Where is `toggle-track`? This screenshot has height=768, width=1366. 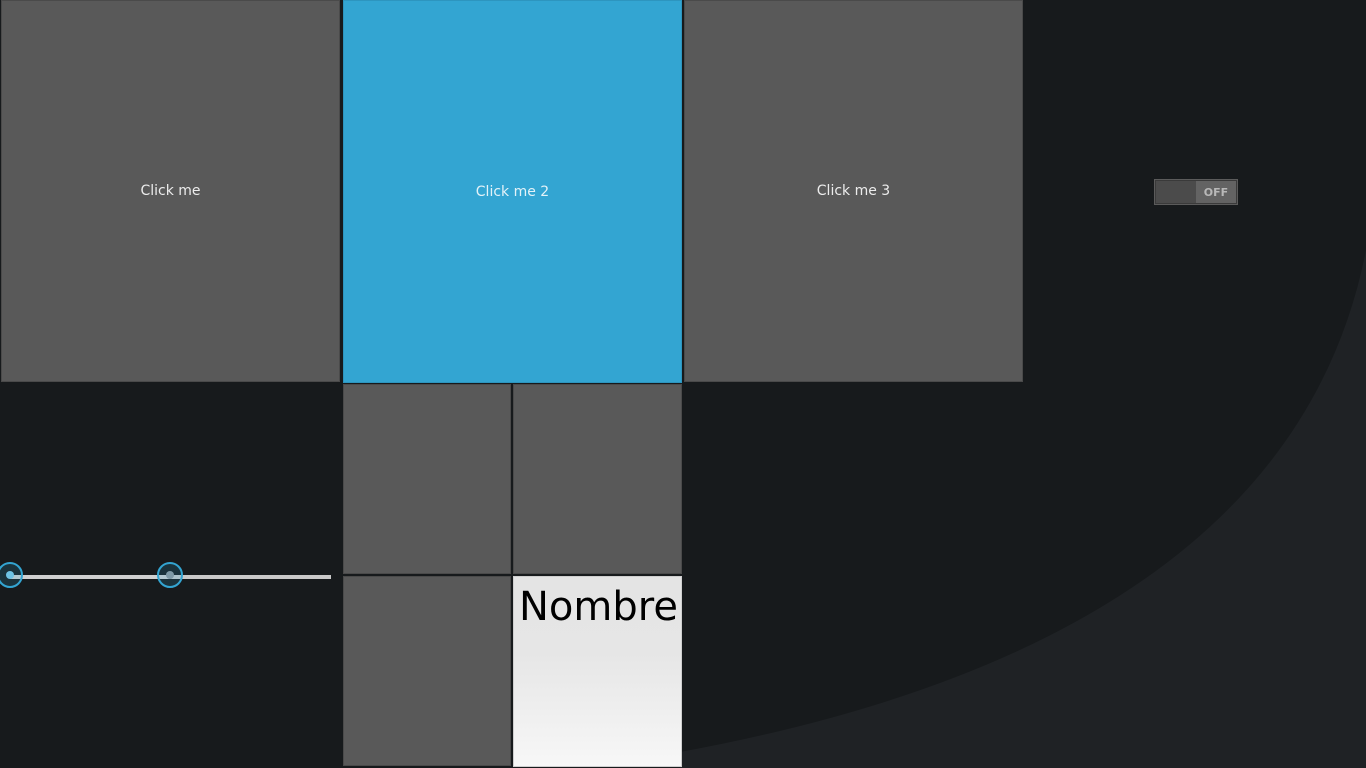 toggle-track is located at coordinates (1176, 192).